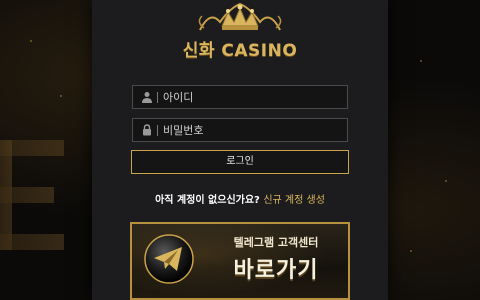 This screenshot has height=300, width=480. I want to click on password-field, so click(240, 130).